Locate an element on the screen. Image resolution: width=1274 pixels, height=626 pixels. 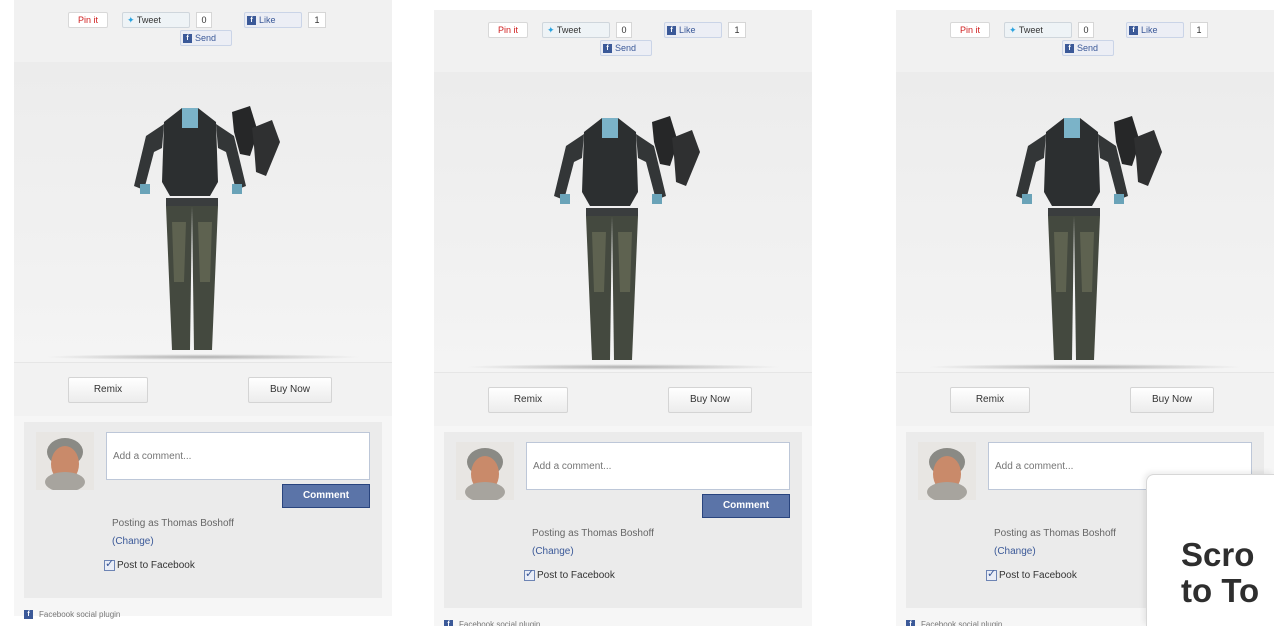
scroll-to-top-line-1: Scro is located at coordinates (1218, 554).